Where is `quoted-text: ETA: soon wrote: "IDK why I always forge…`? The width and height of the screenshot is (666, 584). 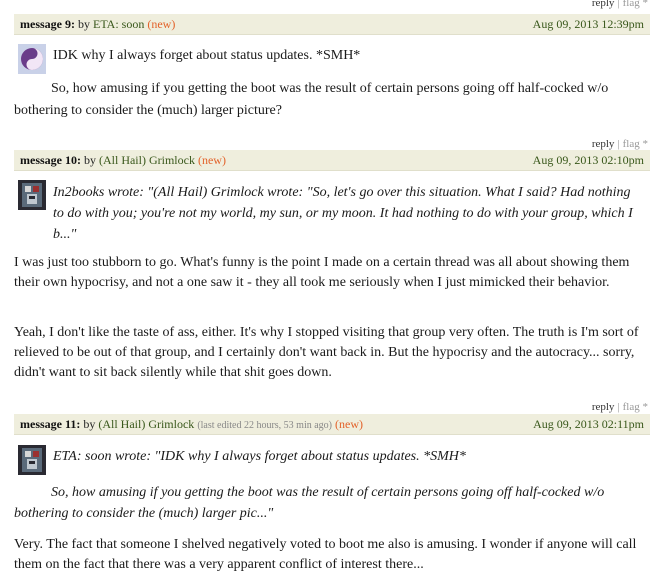 quoted-text: ETA: soon wrote: "IDK why I always forge… is located at coordinates (259, 456).